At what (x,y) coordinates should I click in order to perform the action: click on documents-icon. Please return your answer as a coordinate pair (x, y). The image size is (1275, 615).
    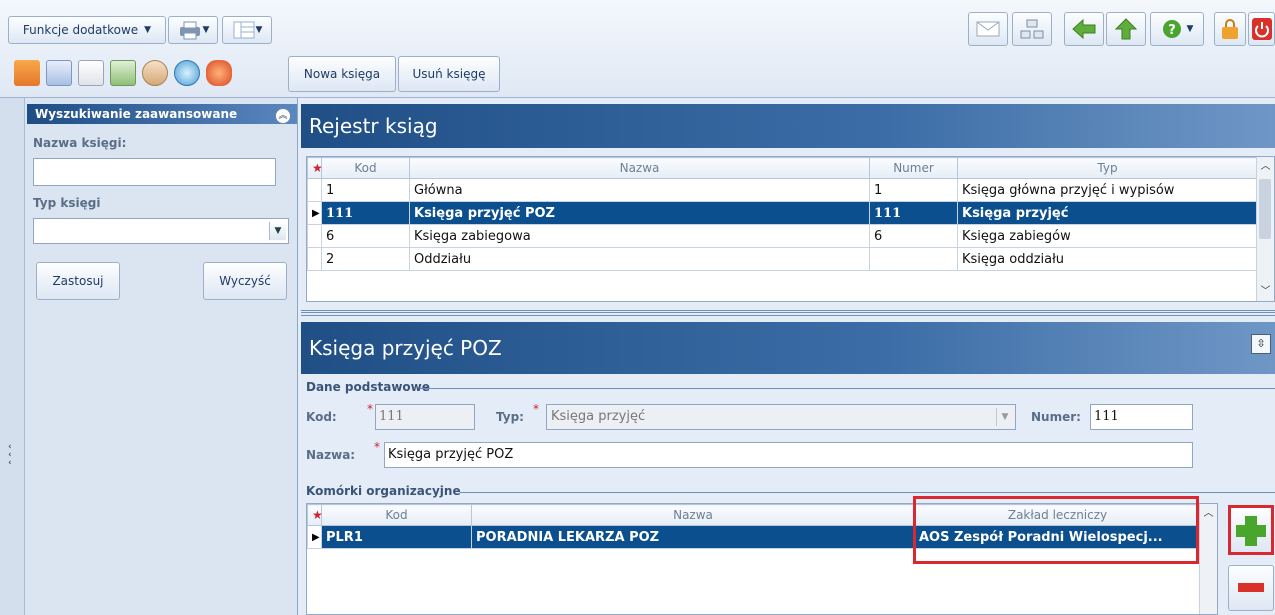
    Looking at the image, I should click on (123, 73).